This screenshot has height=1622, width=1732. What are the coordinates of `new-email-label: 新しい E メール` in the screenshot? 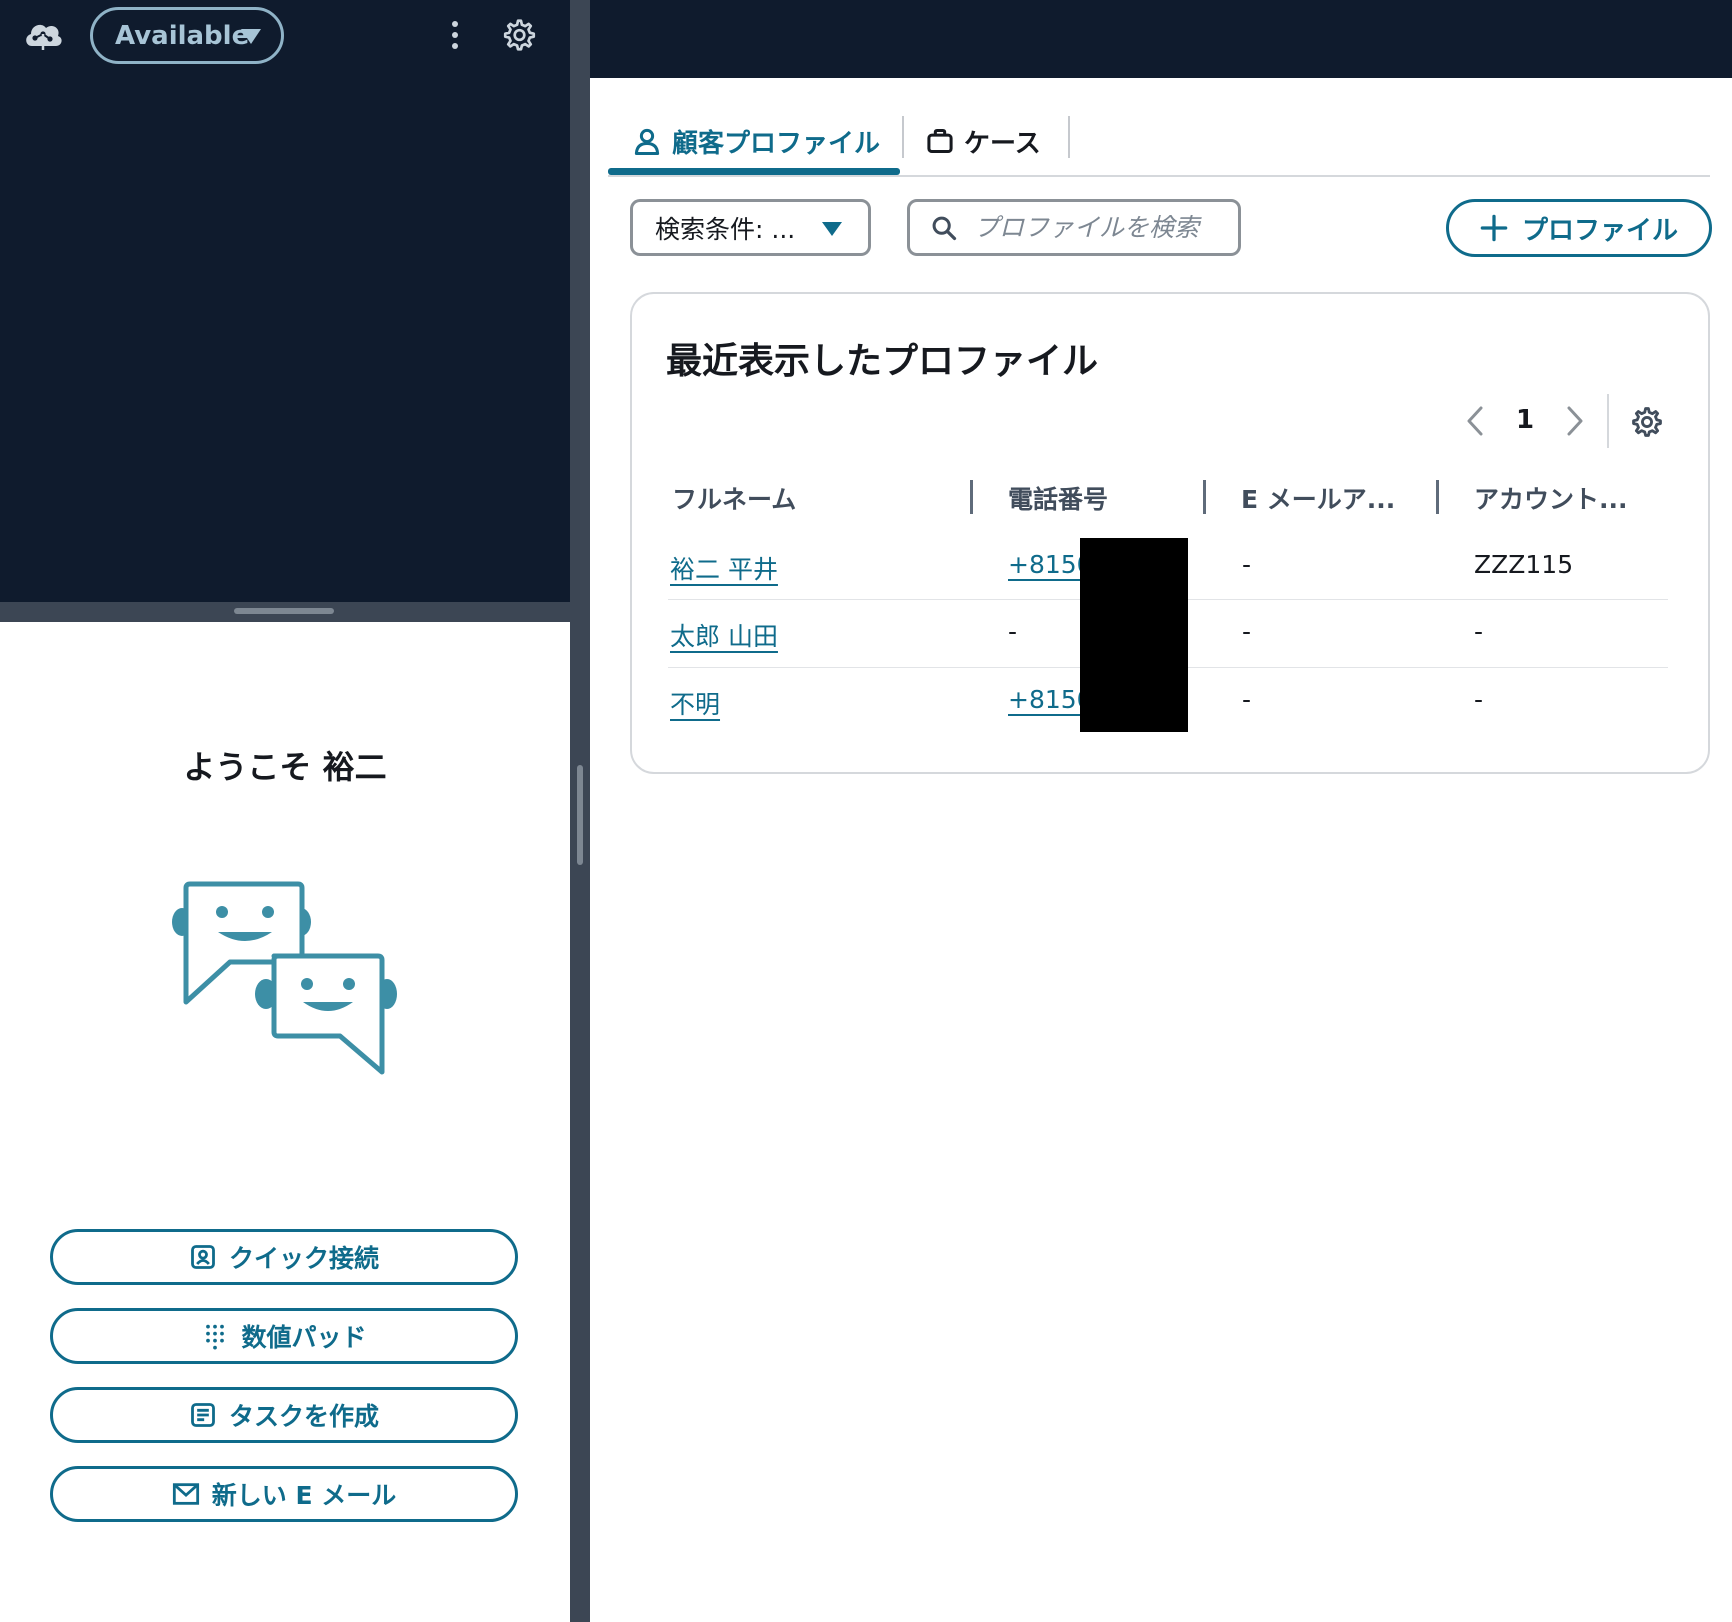 It's located at (304, 1495).